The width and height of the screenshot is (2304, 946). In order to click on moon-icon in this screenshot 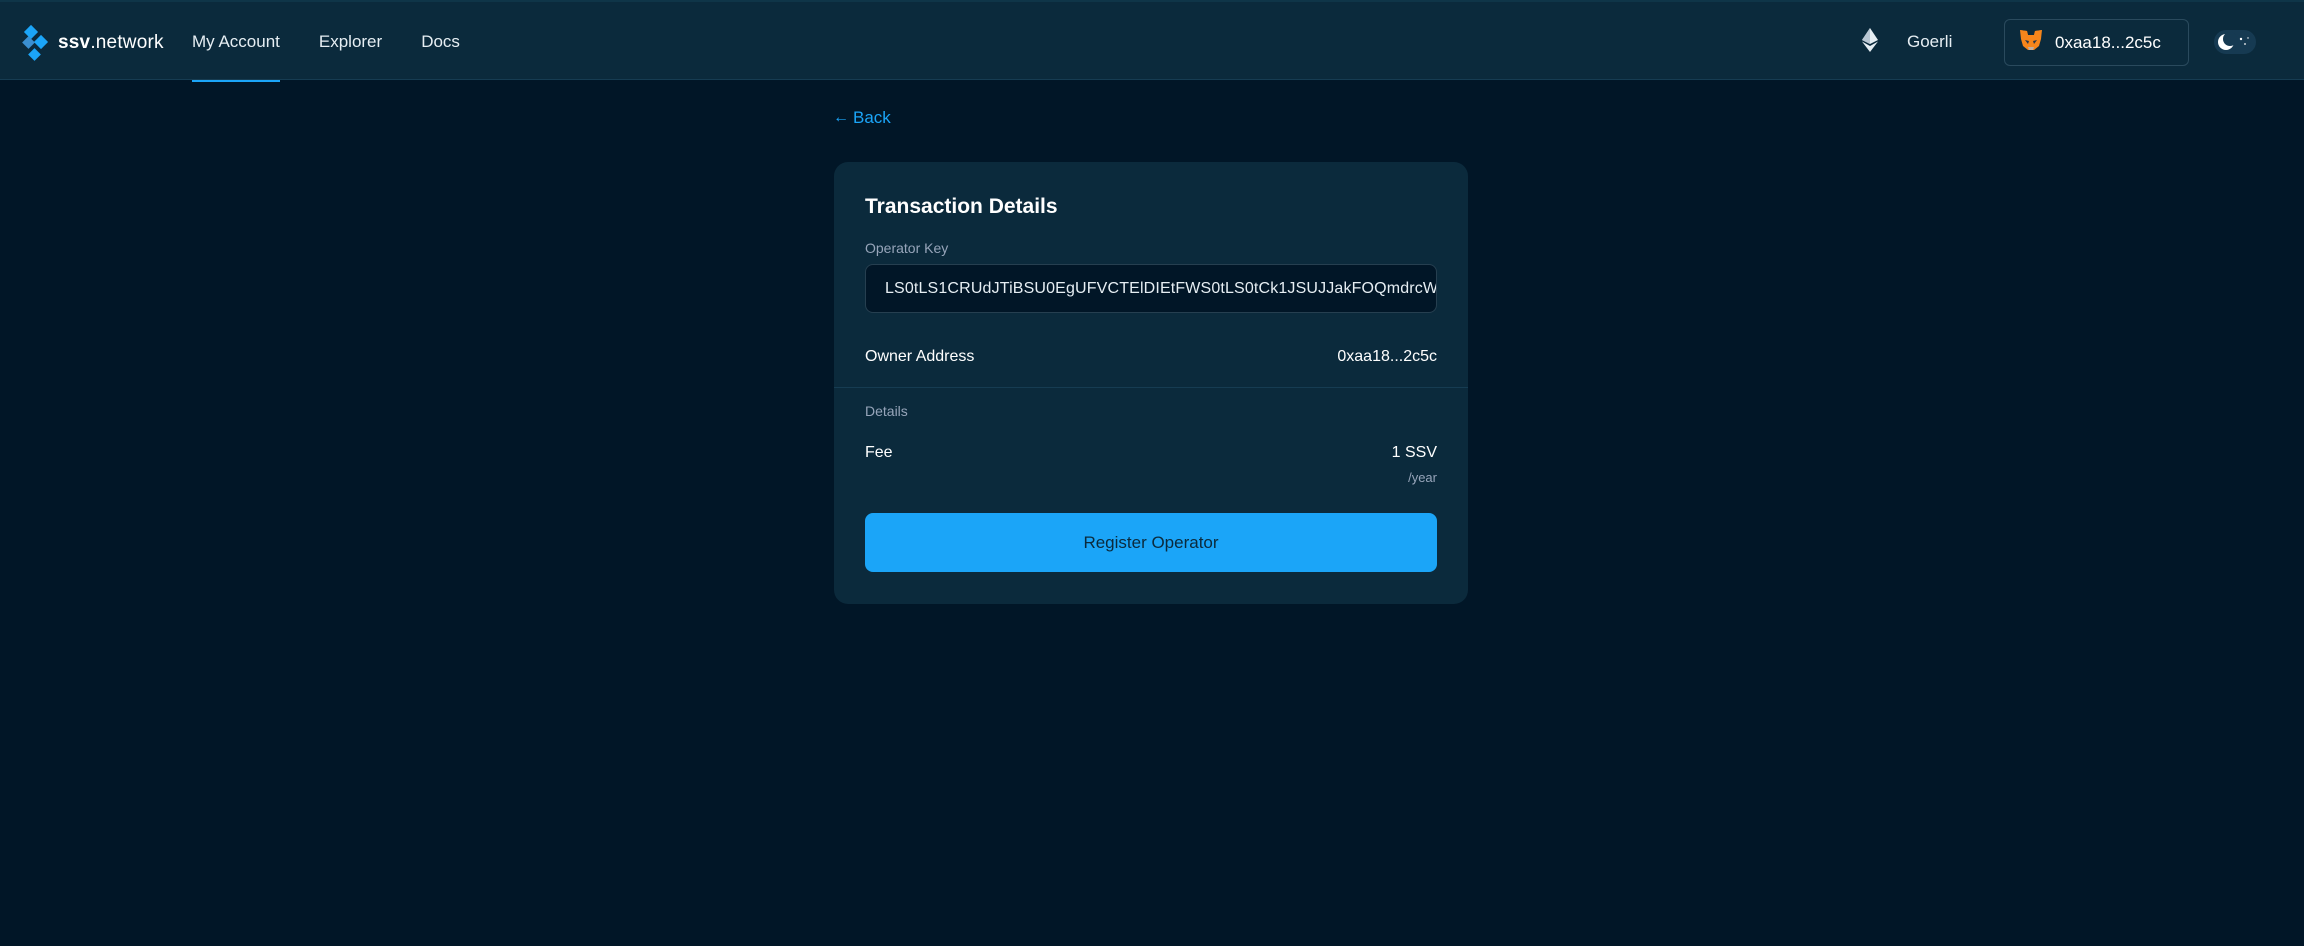, I will do `click(2235, 45)`.